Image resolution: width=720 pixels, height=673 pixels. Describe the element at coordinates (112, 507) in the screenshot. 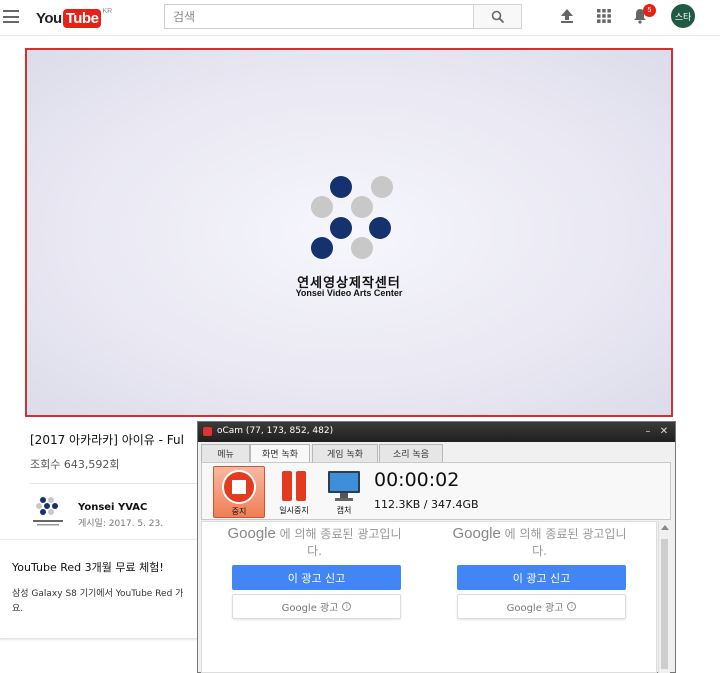

I see `channel-name: Yonsei YVAC` at that location.